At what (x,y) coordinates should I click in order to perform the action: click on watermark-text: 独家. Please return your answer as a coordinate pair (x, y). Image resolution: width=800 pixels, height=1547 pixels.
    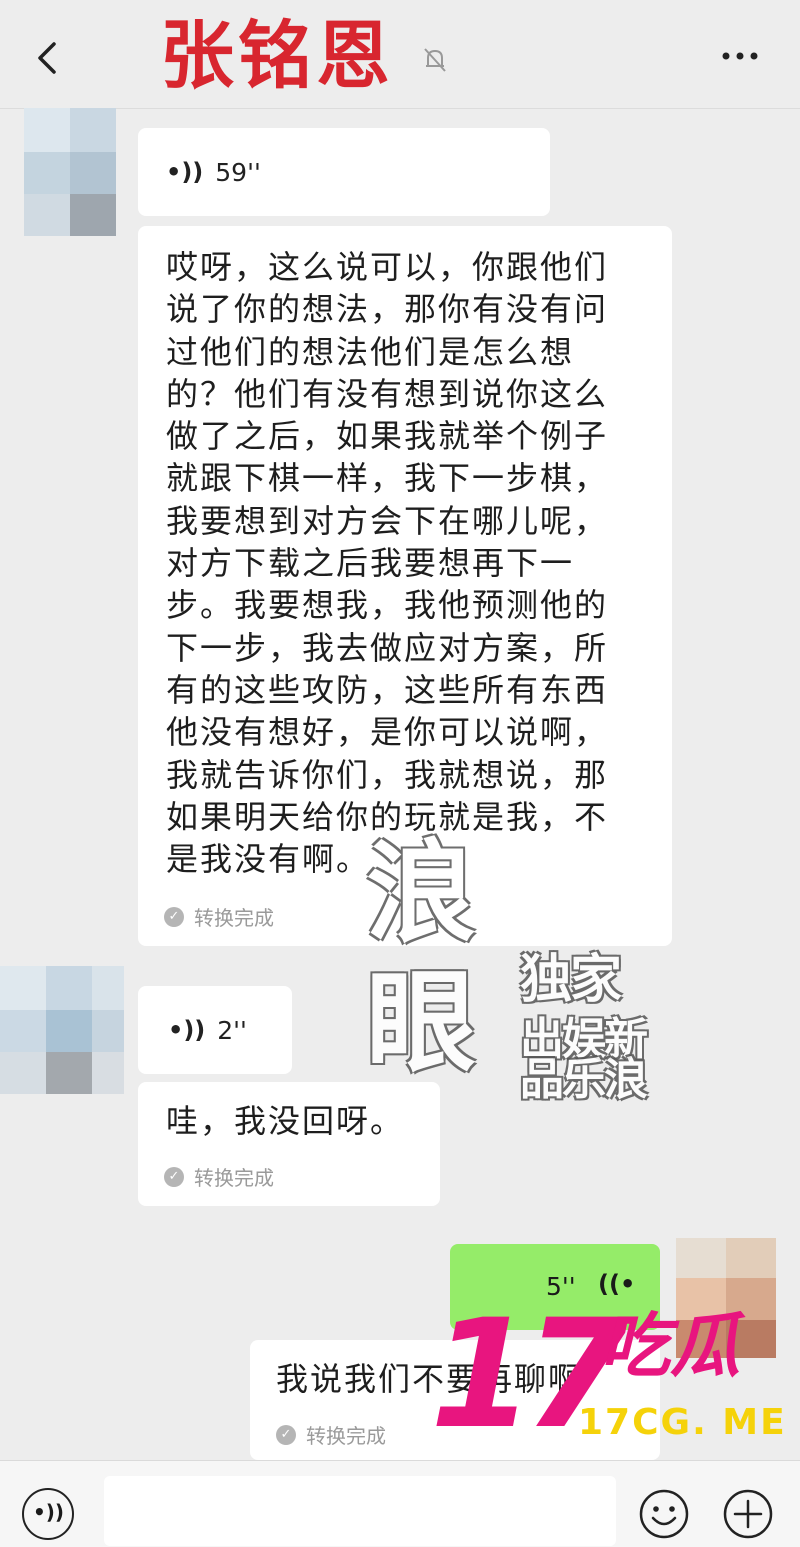
    Looking at the image, I should click on (571, 980).